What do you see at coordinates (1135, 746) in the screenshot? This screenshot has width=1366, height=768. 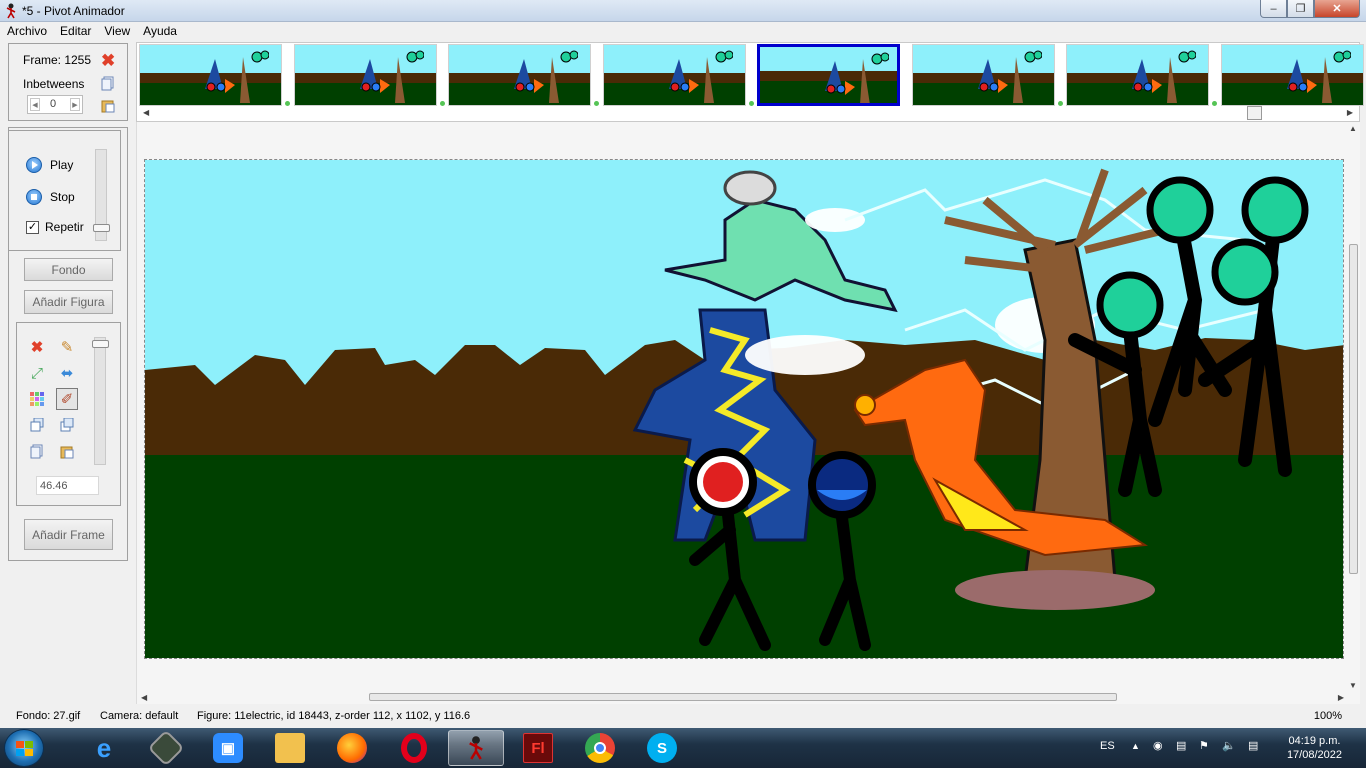 I see `show-hidden-icons-icon: ▲` at bounding box center [1135, 746].